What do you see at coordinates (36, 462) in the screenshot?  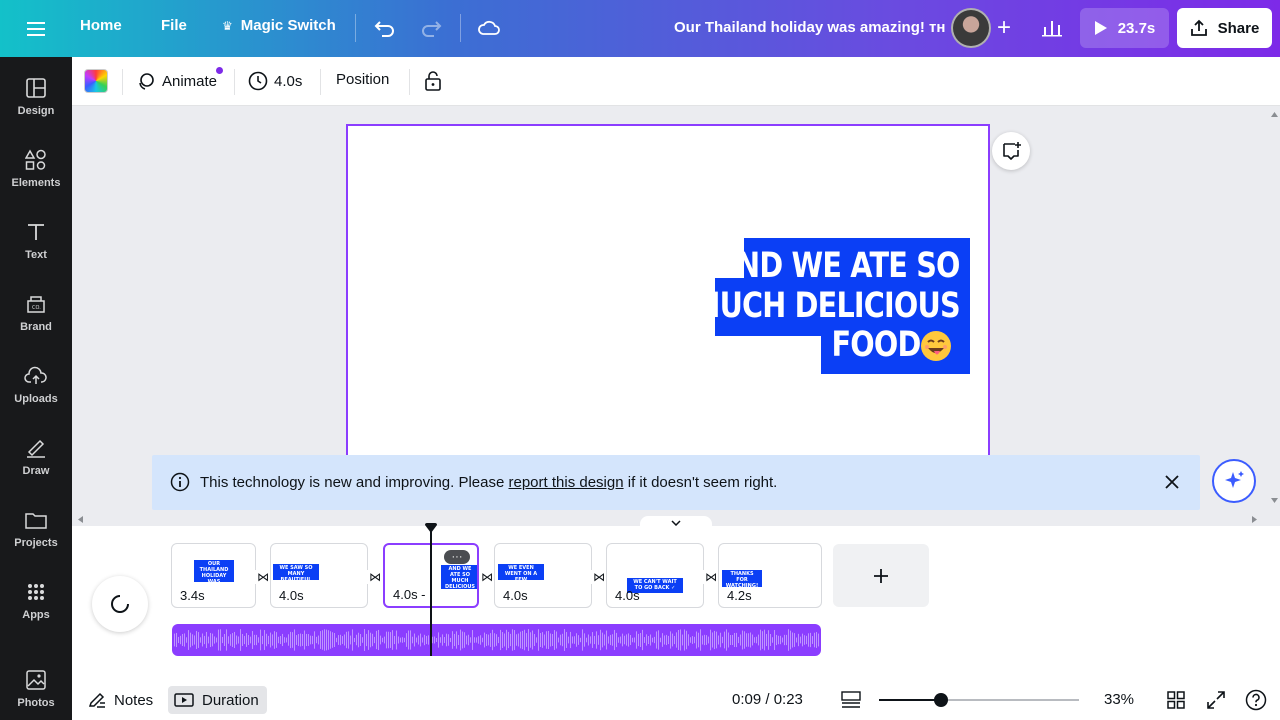 I see `sidebar-item-draw: Draw` at bounding box center [36, 462].